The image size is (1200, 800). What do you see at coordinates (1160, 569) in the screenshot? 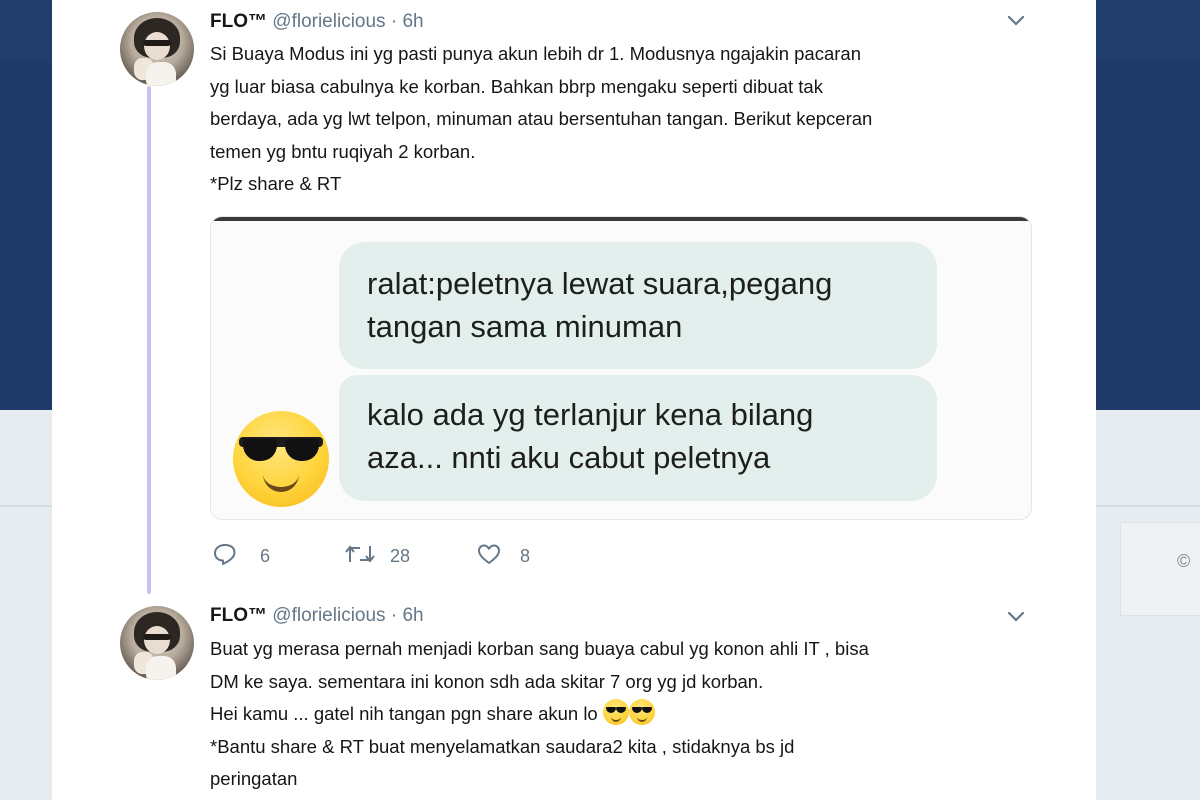
I see `background-side-card: ©` at bounding box center [1160, 569].